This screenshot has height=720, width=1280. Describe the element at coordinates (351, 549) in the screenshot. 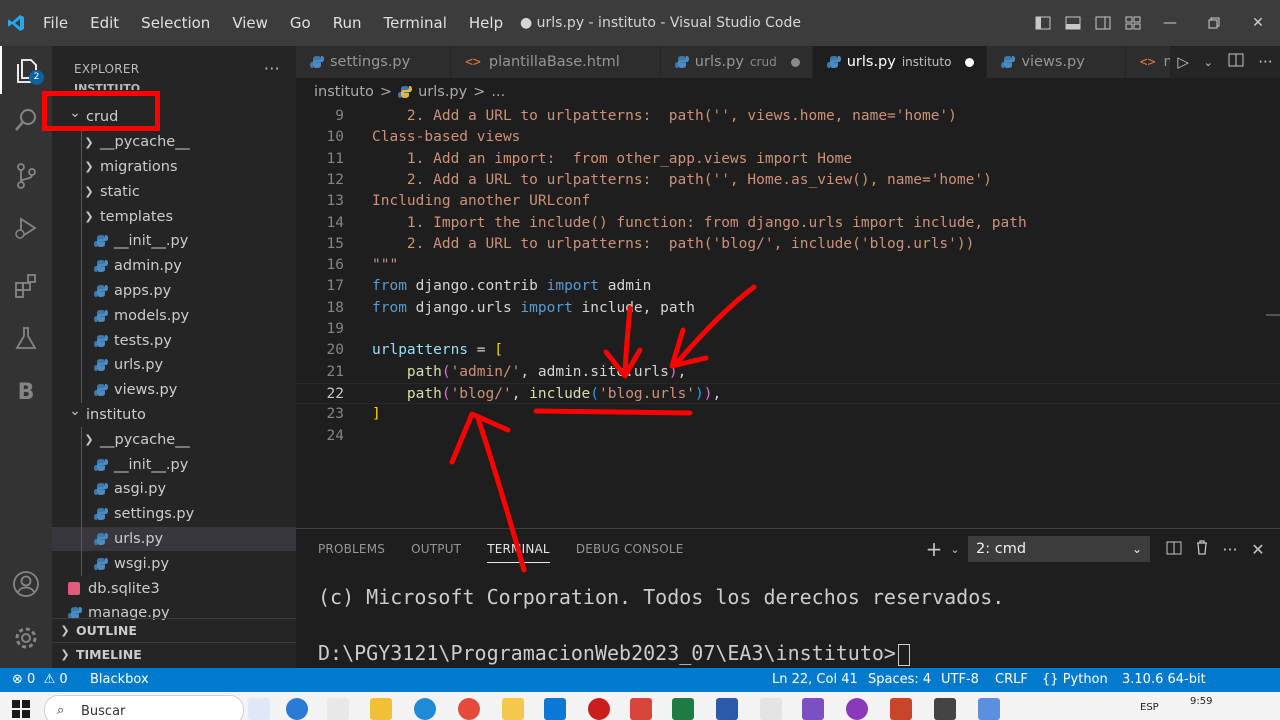

I see `panel-tab-problems: PROBLEMS` at that location.